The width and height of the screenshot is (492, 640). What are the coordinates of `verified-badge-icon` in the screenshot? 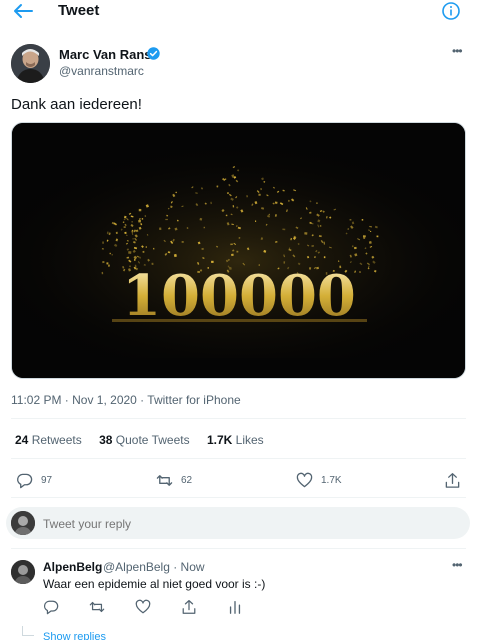 It's located at (153, 53).